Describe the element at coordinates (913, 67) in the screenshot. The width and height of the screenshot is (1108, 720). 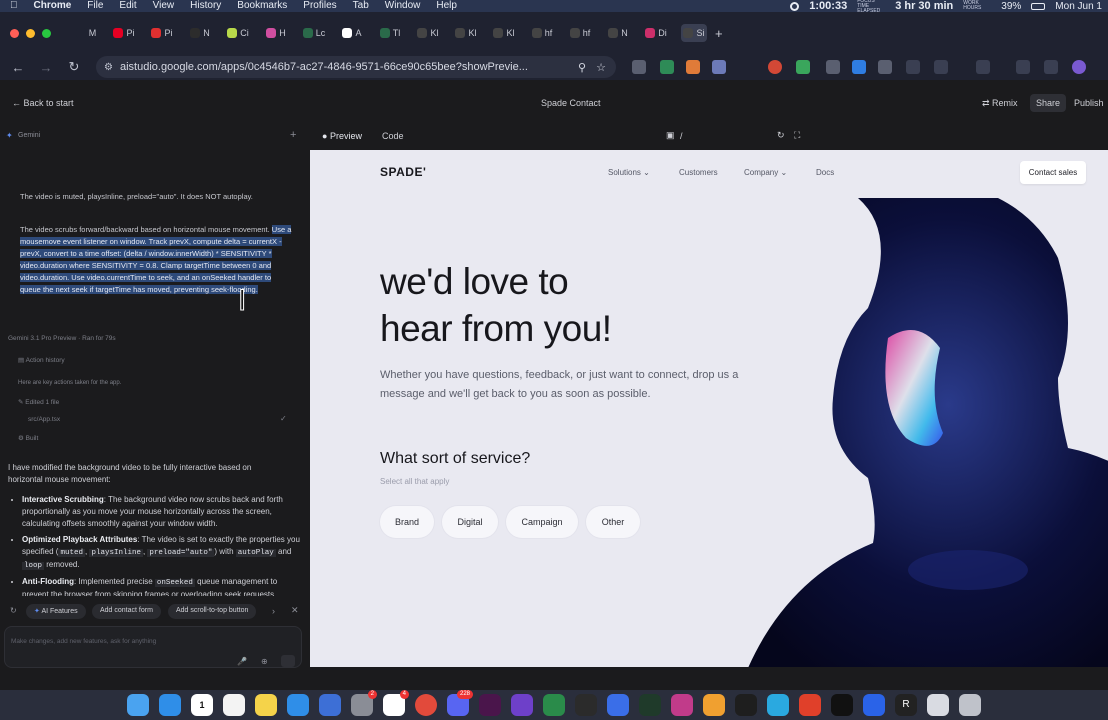
I see `extension-fx-icon` at that location.